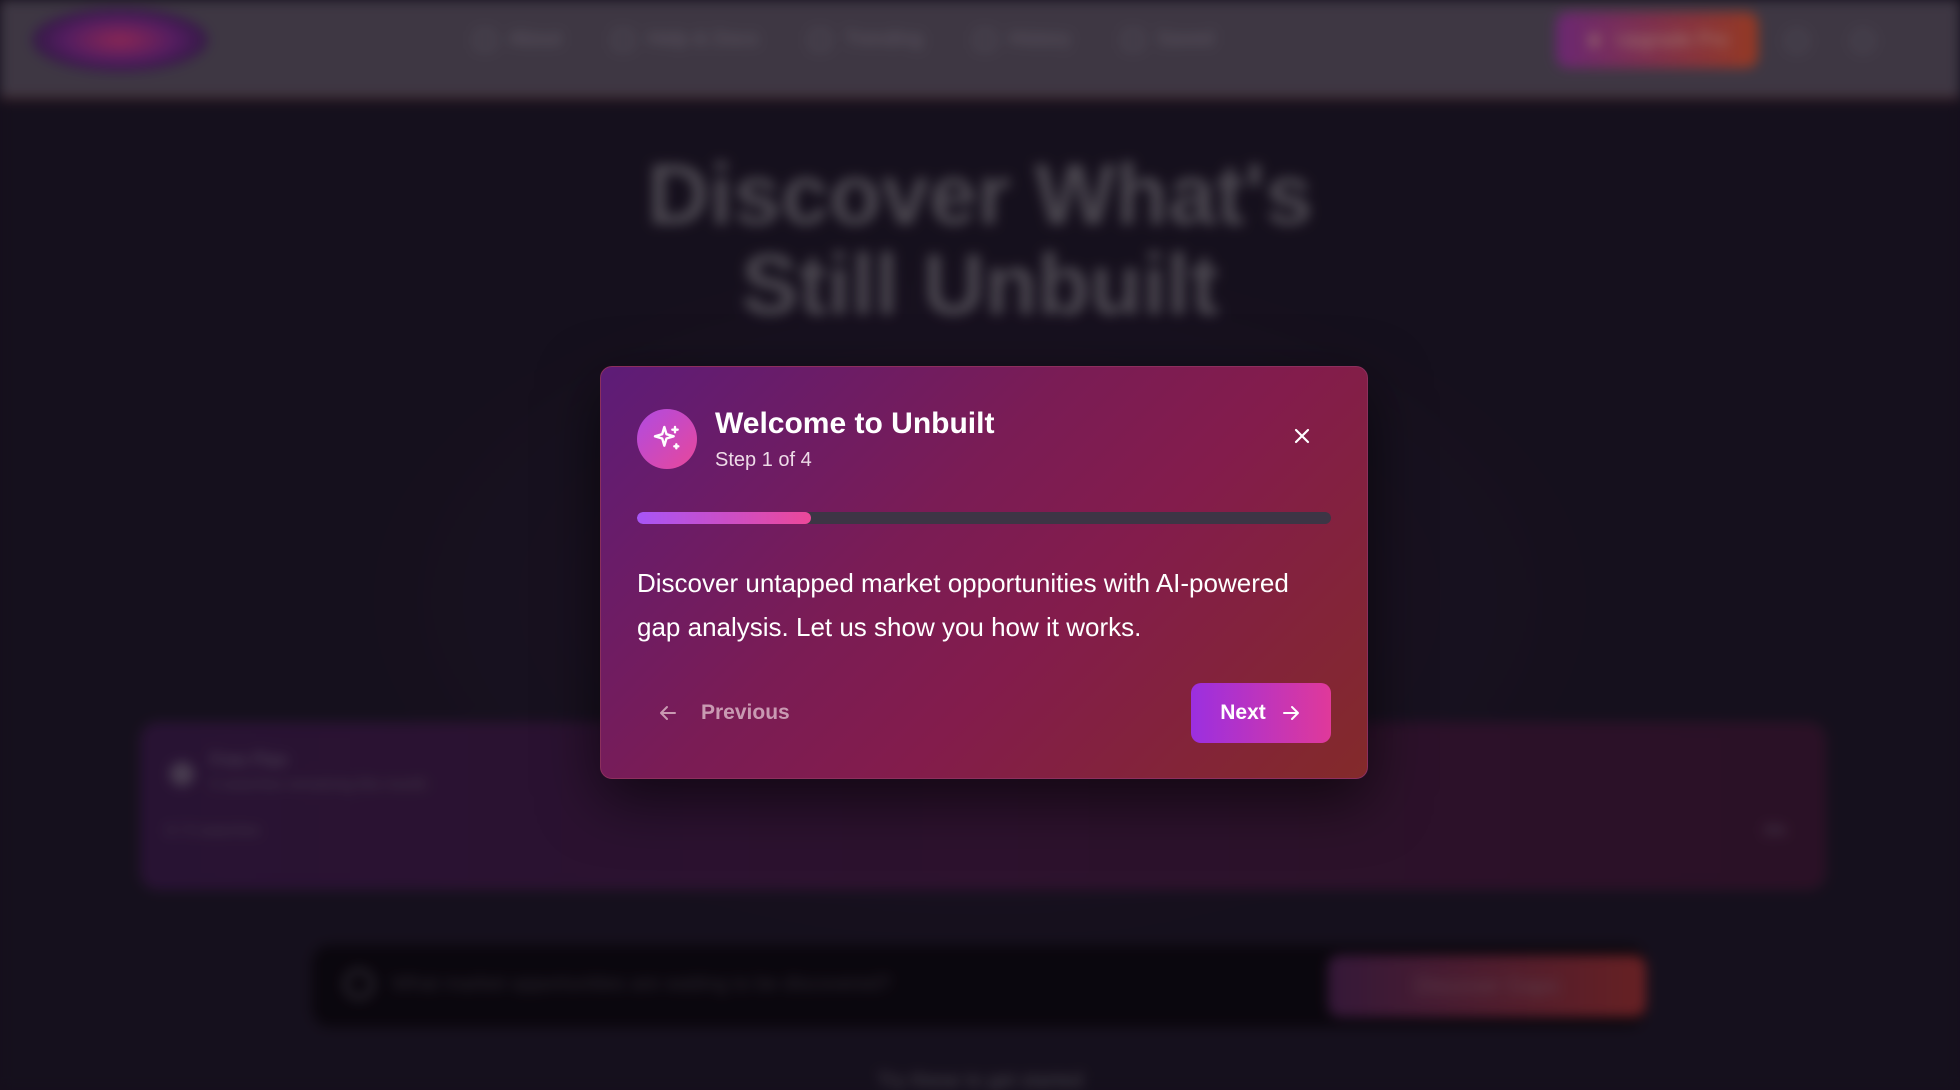 The image size is (1960, 1090). What do you see at coordinates (984, 518) in the screenshot?
I see `tour-progress-bar` at bounding box center [984, 518].